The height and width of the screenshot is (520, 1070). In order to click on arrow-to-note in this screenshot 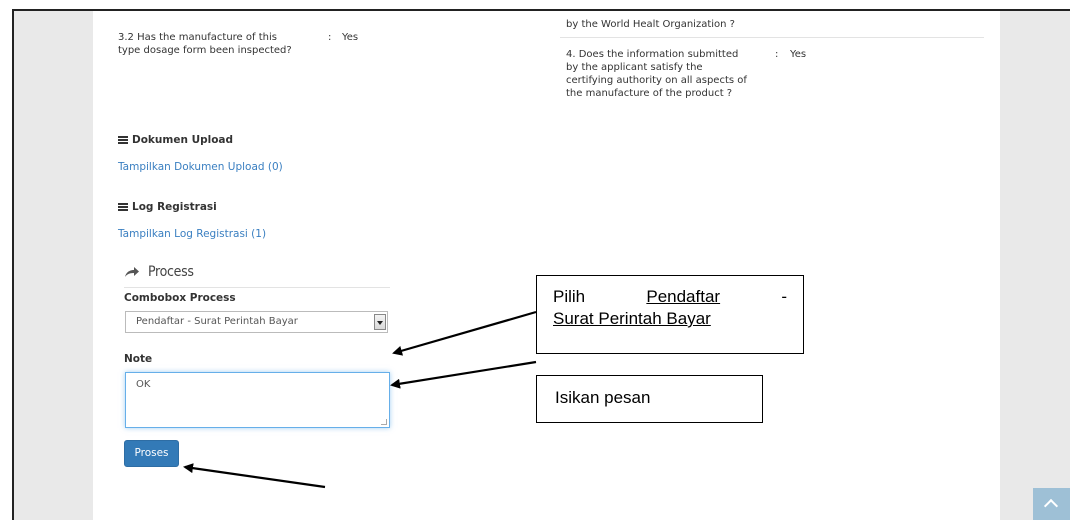, I will do `click(463, 374)`.